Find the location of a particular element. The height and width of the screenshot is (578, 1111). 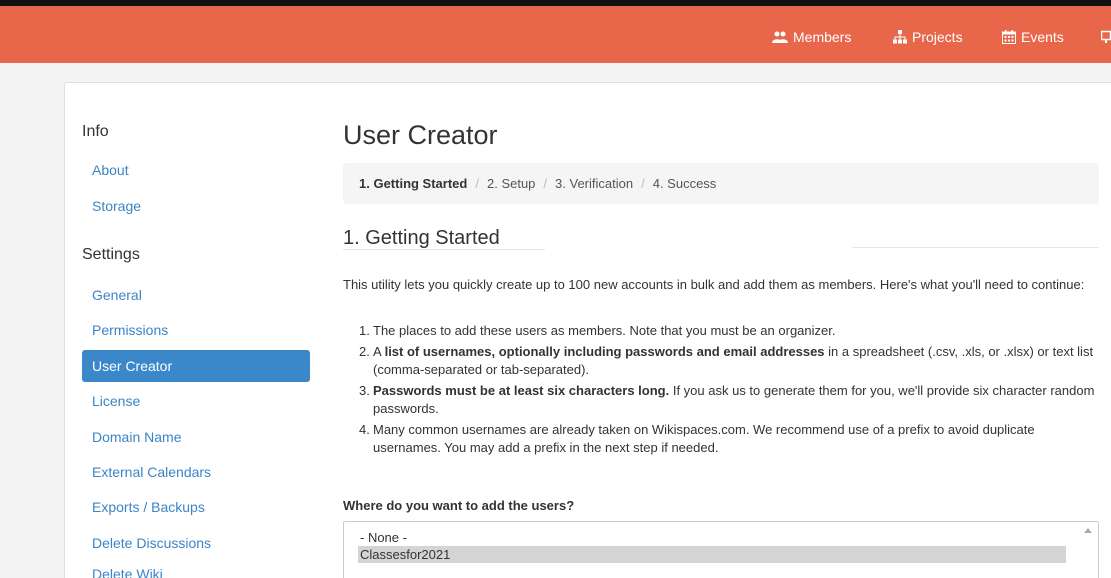

nav-projects-label: Projects is located at coordinates (937, 37).